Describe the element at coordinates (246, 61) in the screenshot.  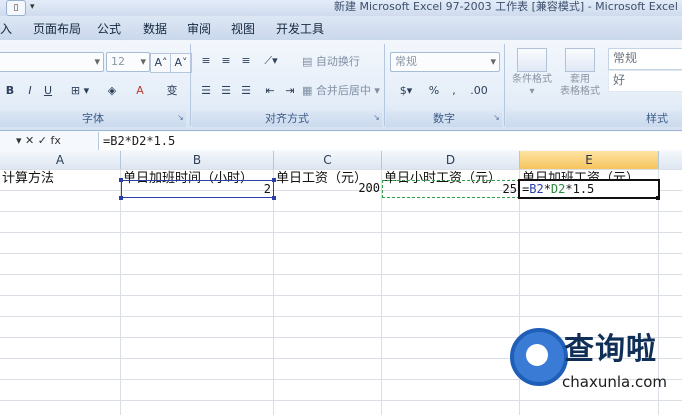
I see `align-bottom-icon: ≡` at that location.